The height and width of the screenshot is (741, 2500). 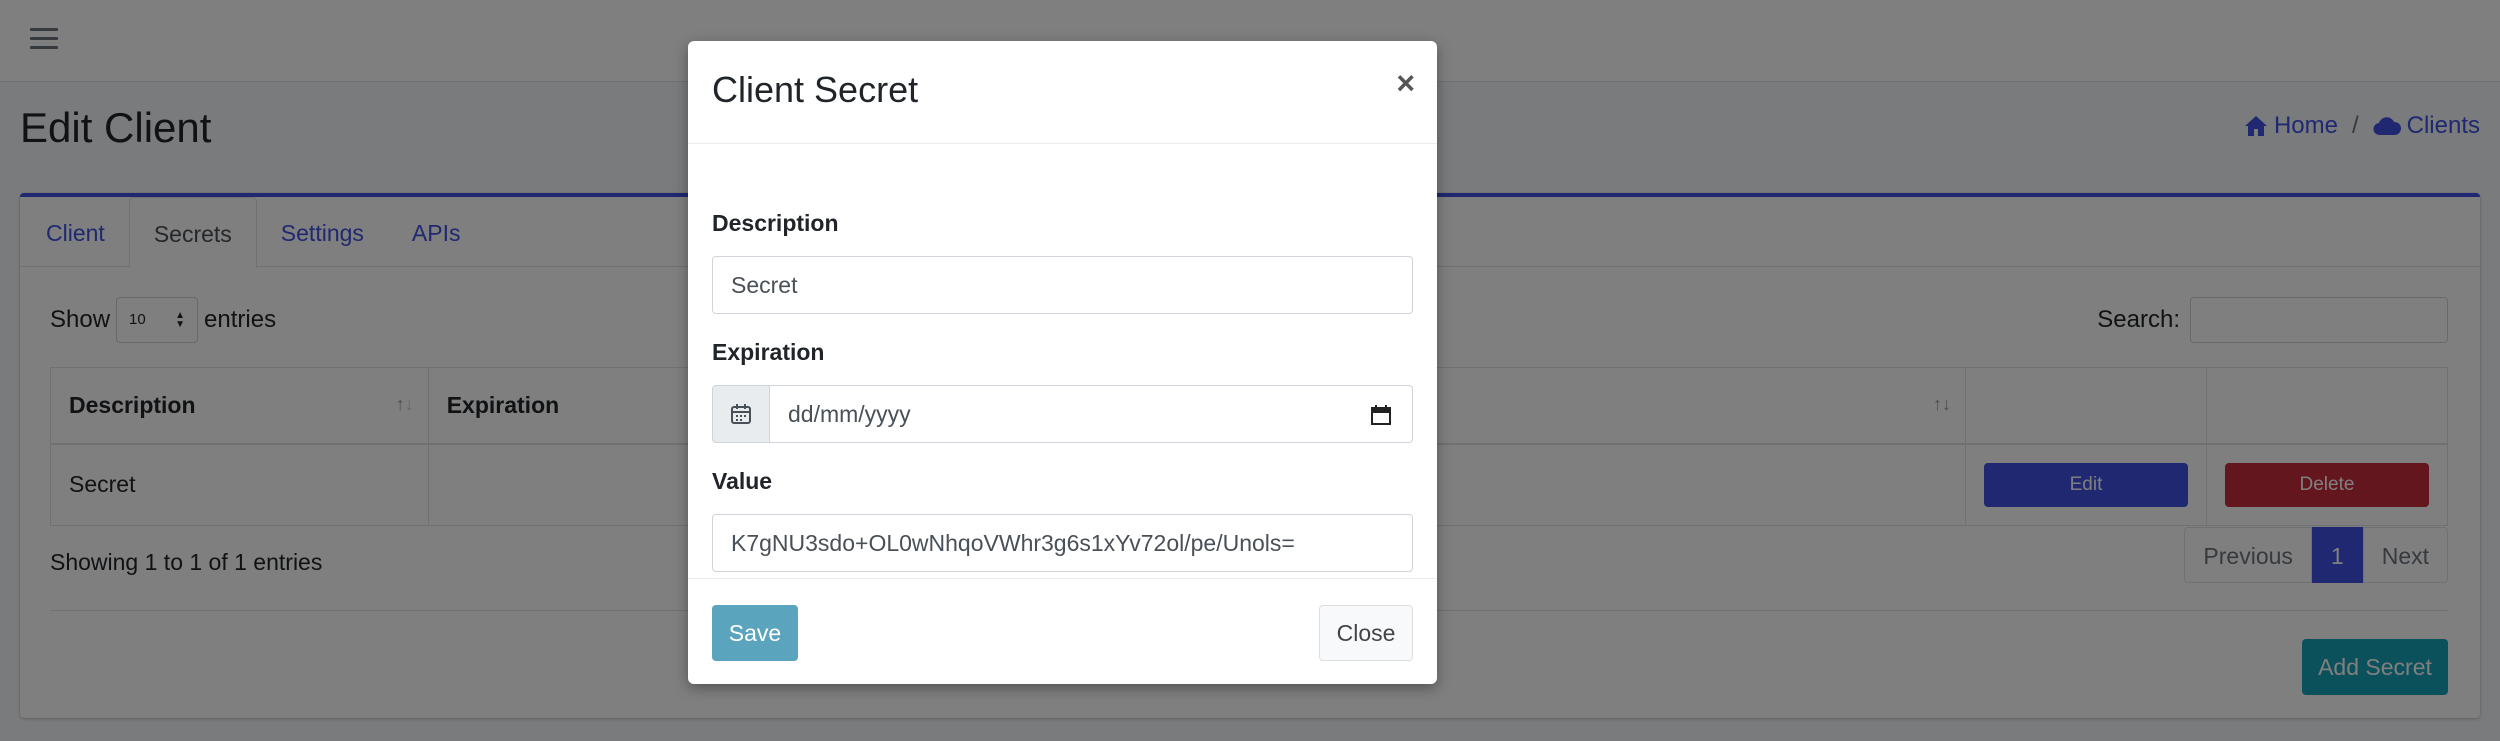 What do you see at coordinates (768, 352) in the screenshot?
I see `expiration-label: Expiration` at bounding box center [768, 352].